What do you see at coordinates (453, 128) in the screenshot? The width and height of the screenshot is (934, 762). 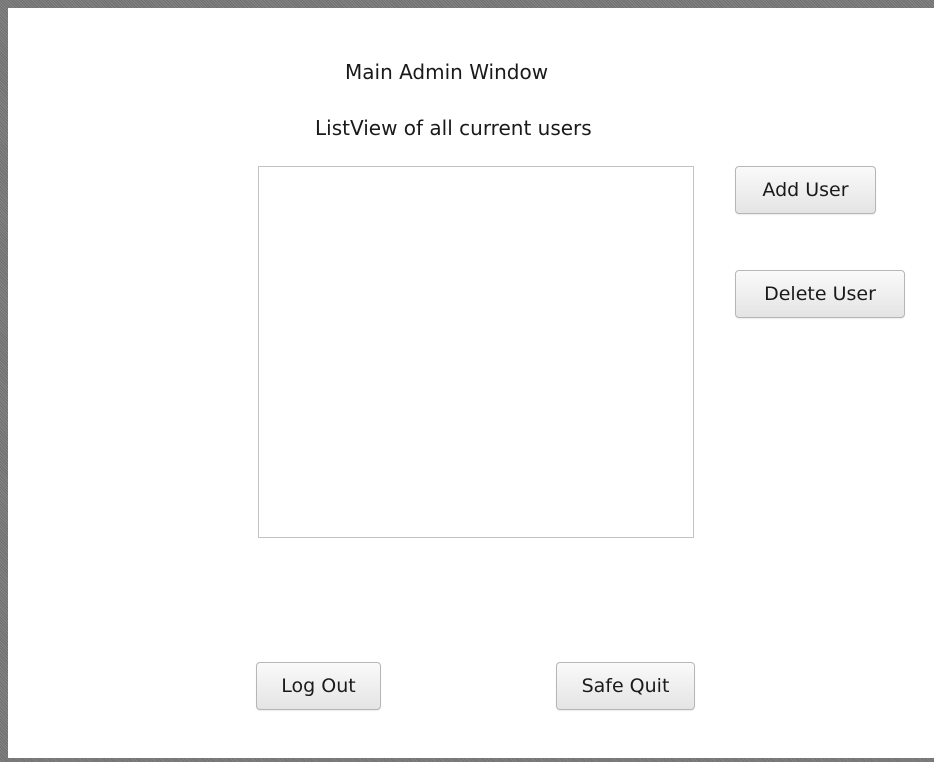 I see `list-caption: ListView of all current users` at bounding box center [453, 128].